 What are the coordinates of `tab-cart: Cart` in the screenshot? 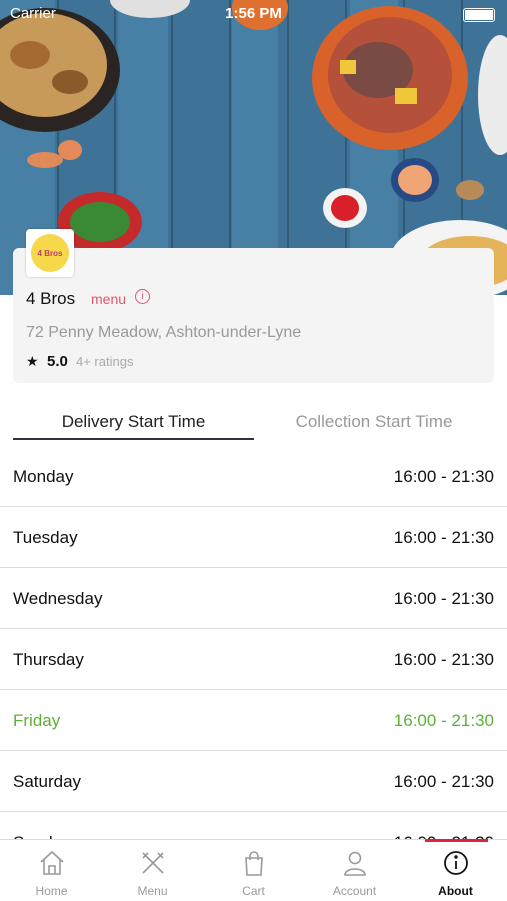 It's located at (253, 870).